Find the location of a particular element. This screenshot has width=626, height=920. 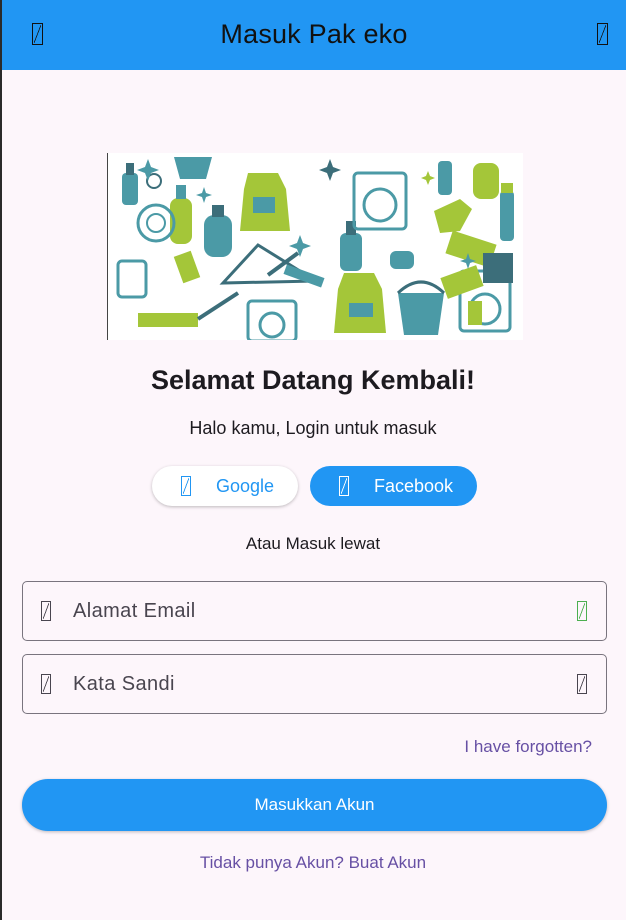

divider-text: Atau Masuk lewat is located at coordinates (313, 543).